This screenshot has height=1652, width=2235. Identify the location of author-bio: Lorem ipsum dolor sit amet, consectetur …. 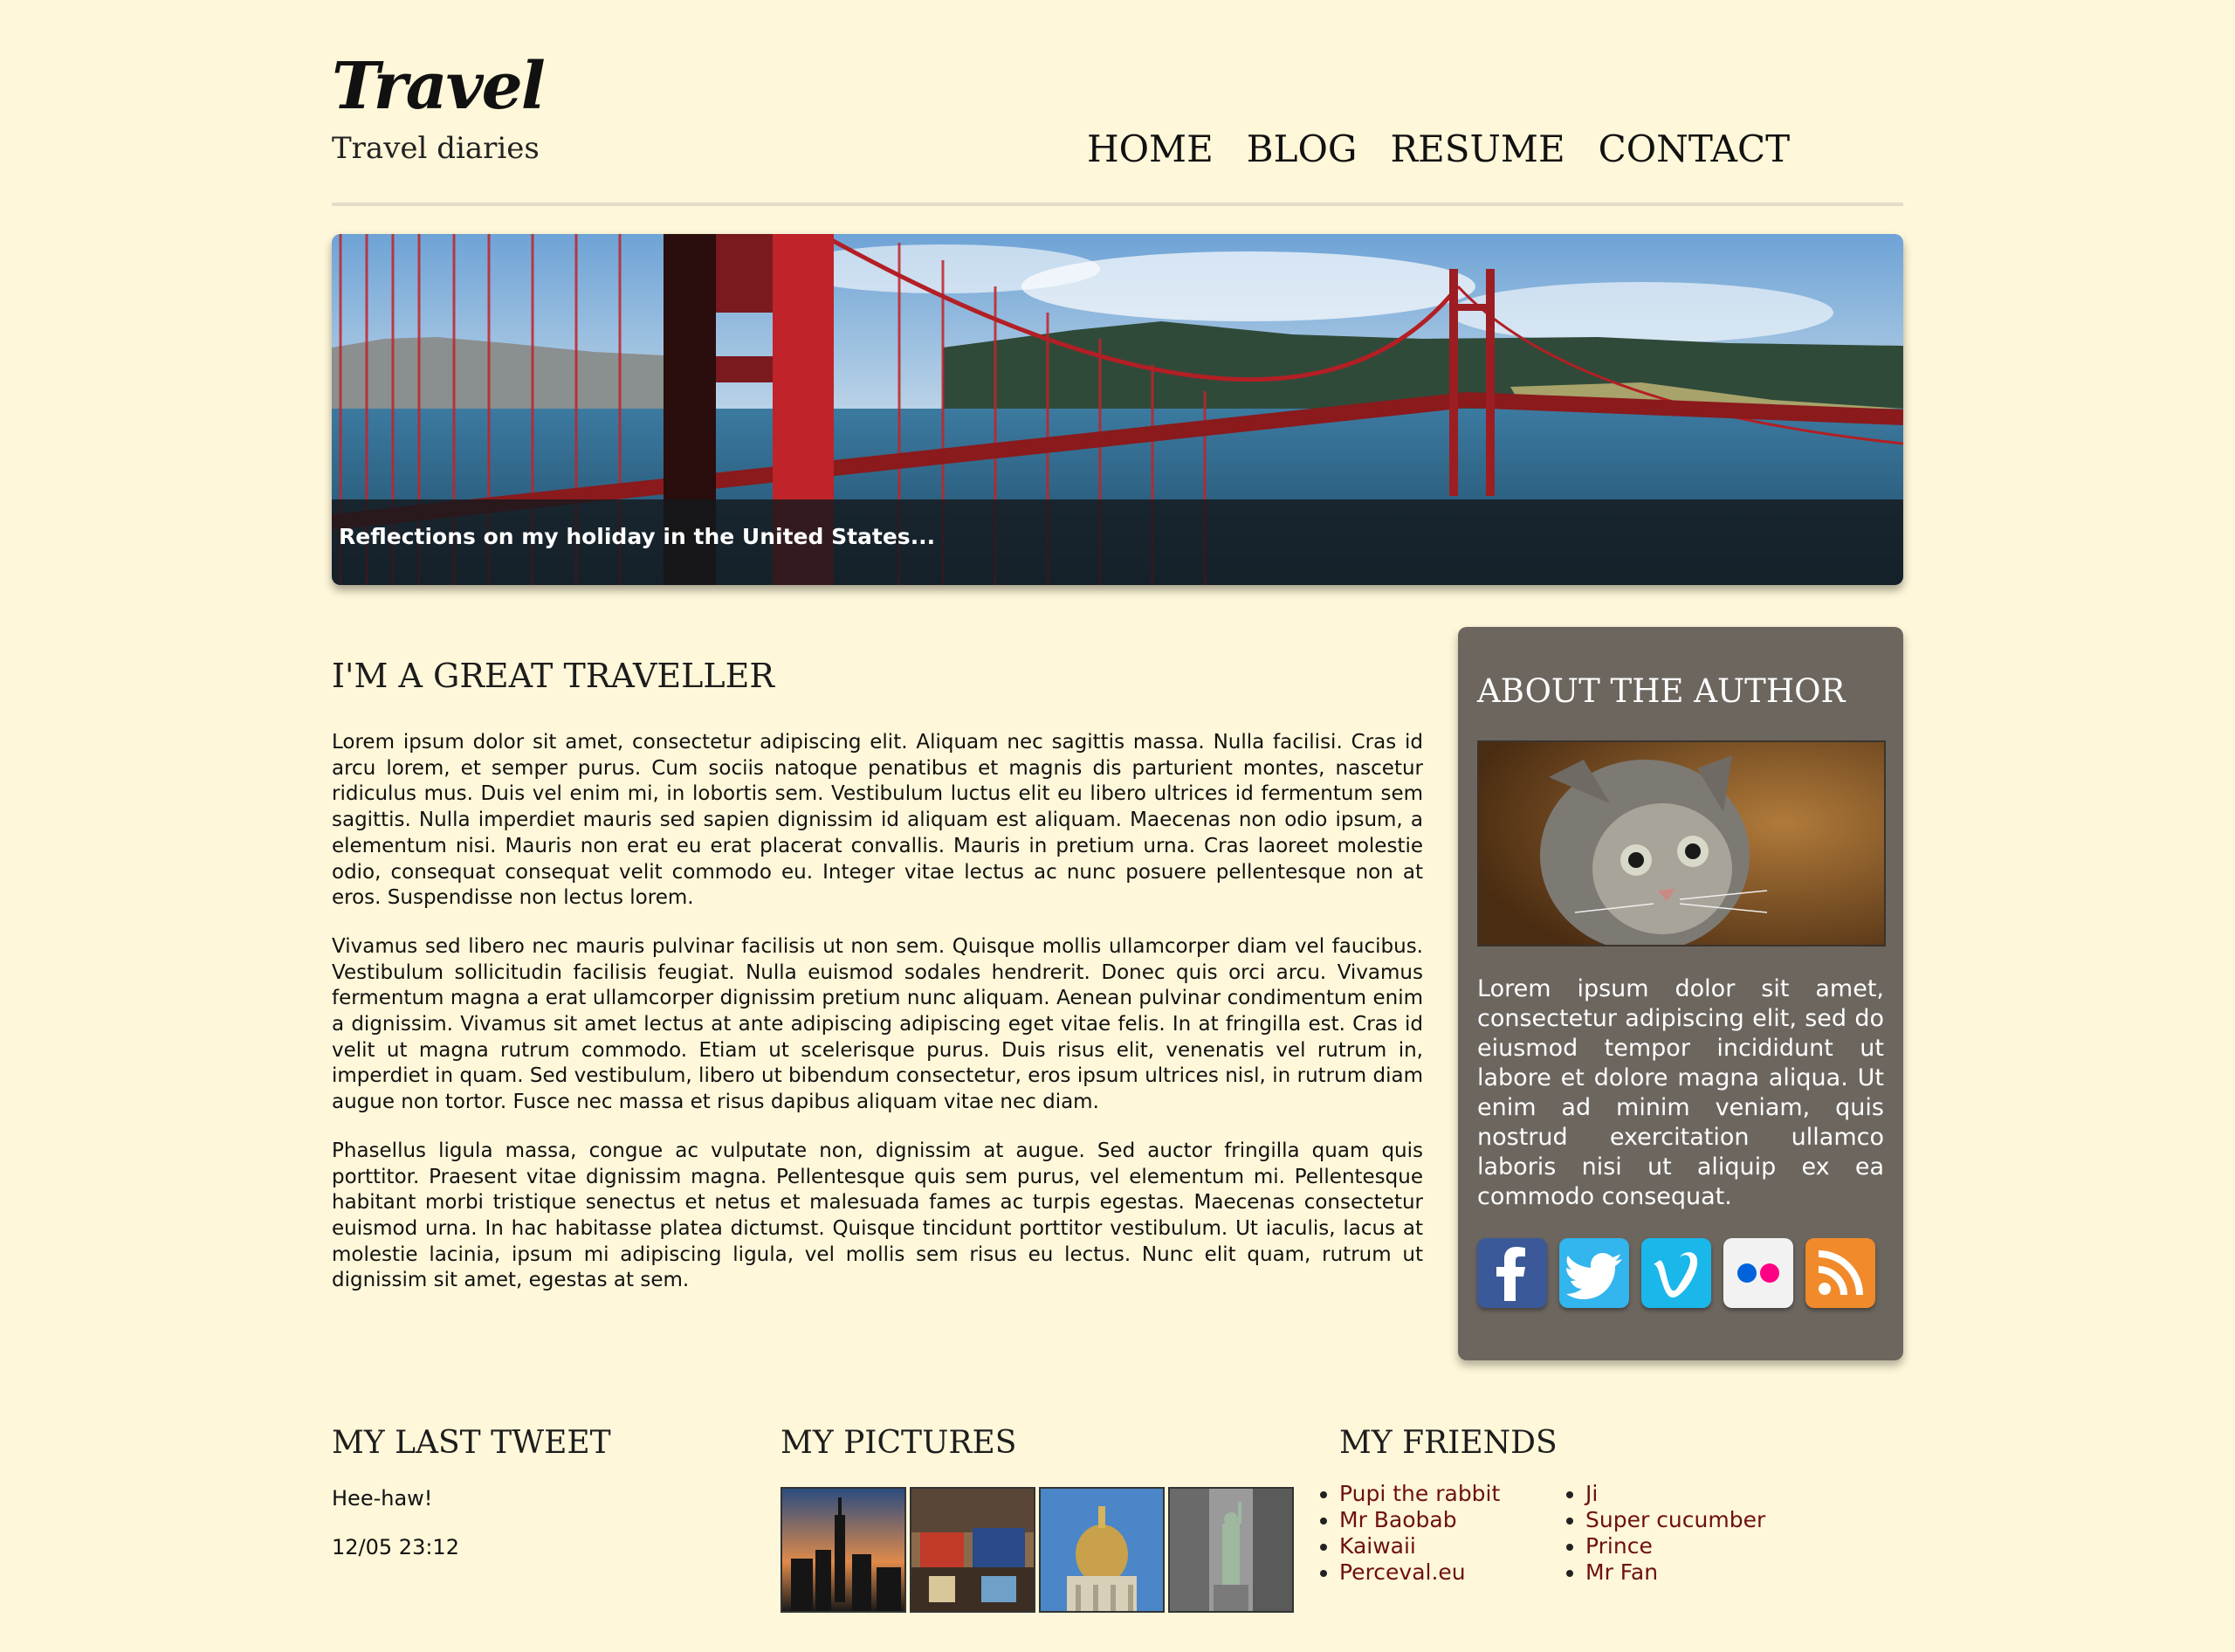
(1680, 1092).